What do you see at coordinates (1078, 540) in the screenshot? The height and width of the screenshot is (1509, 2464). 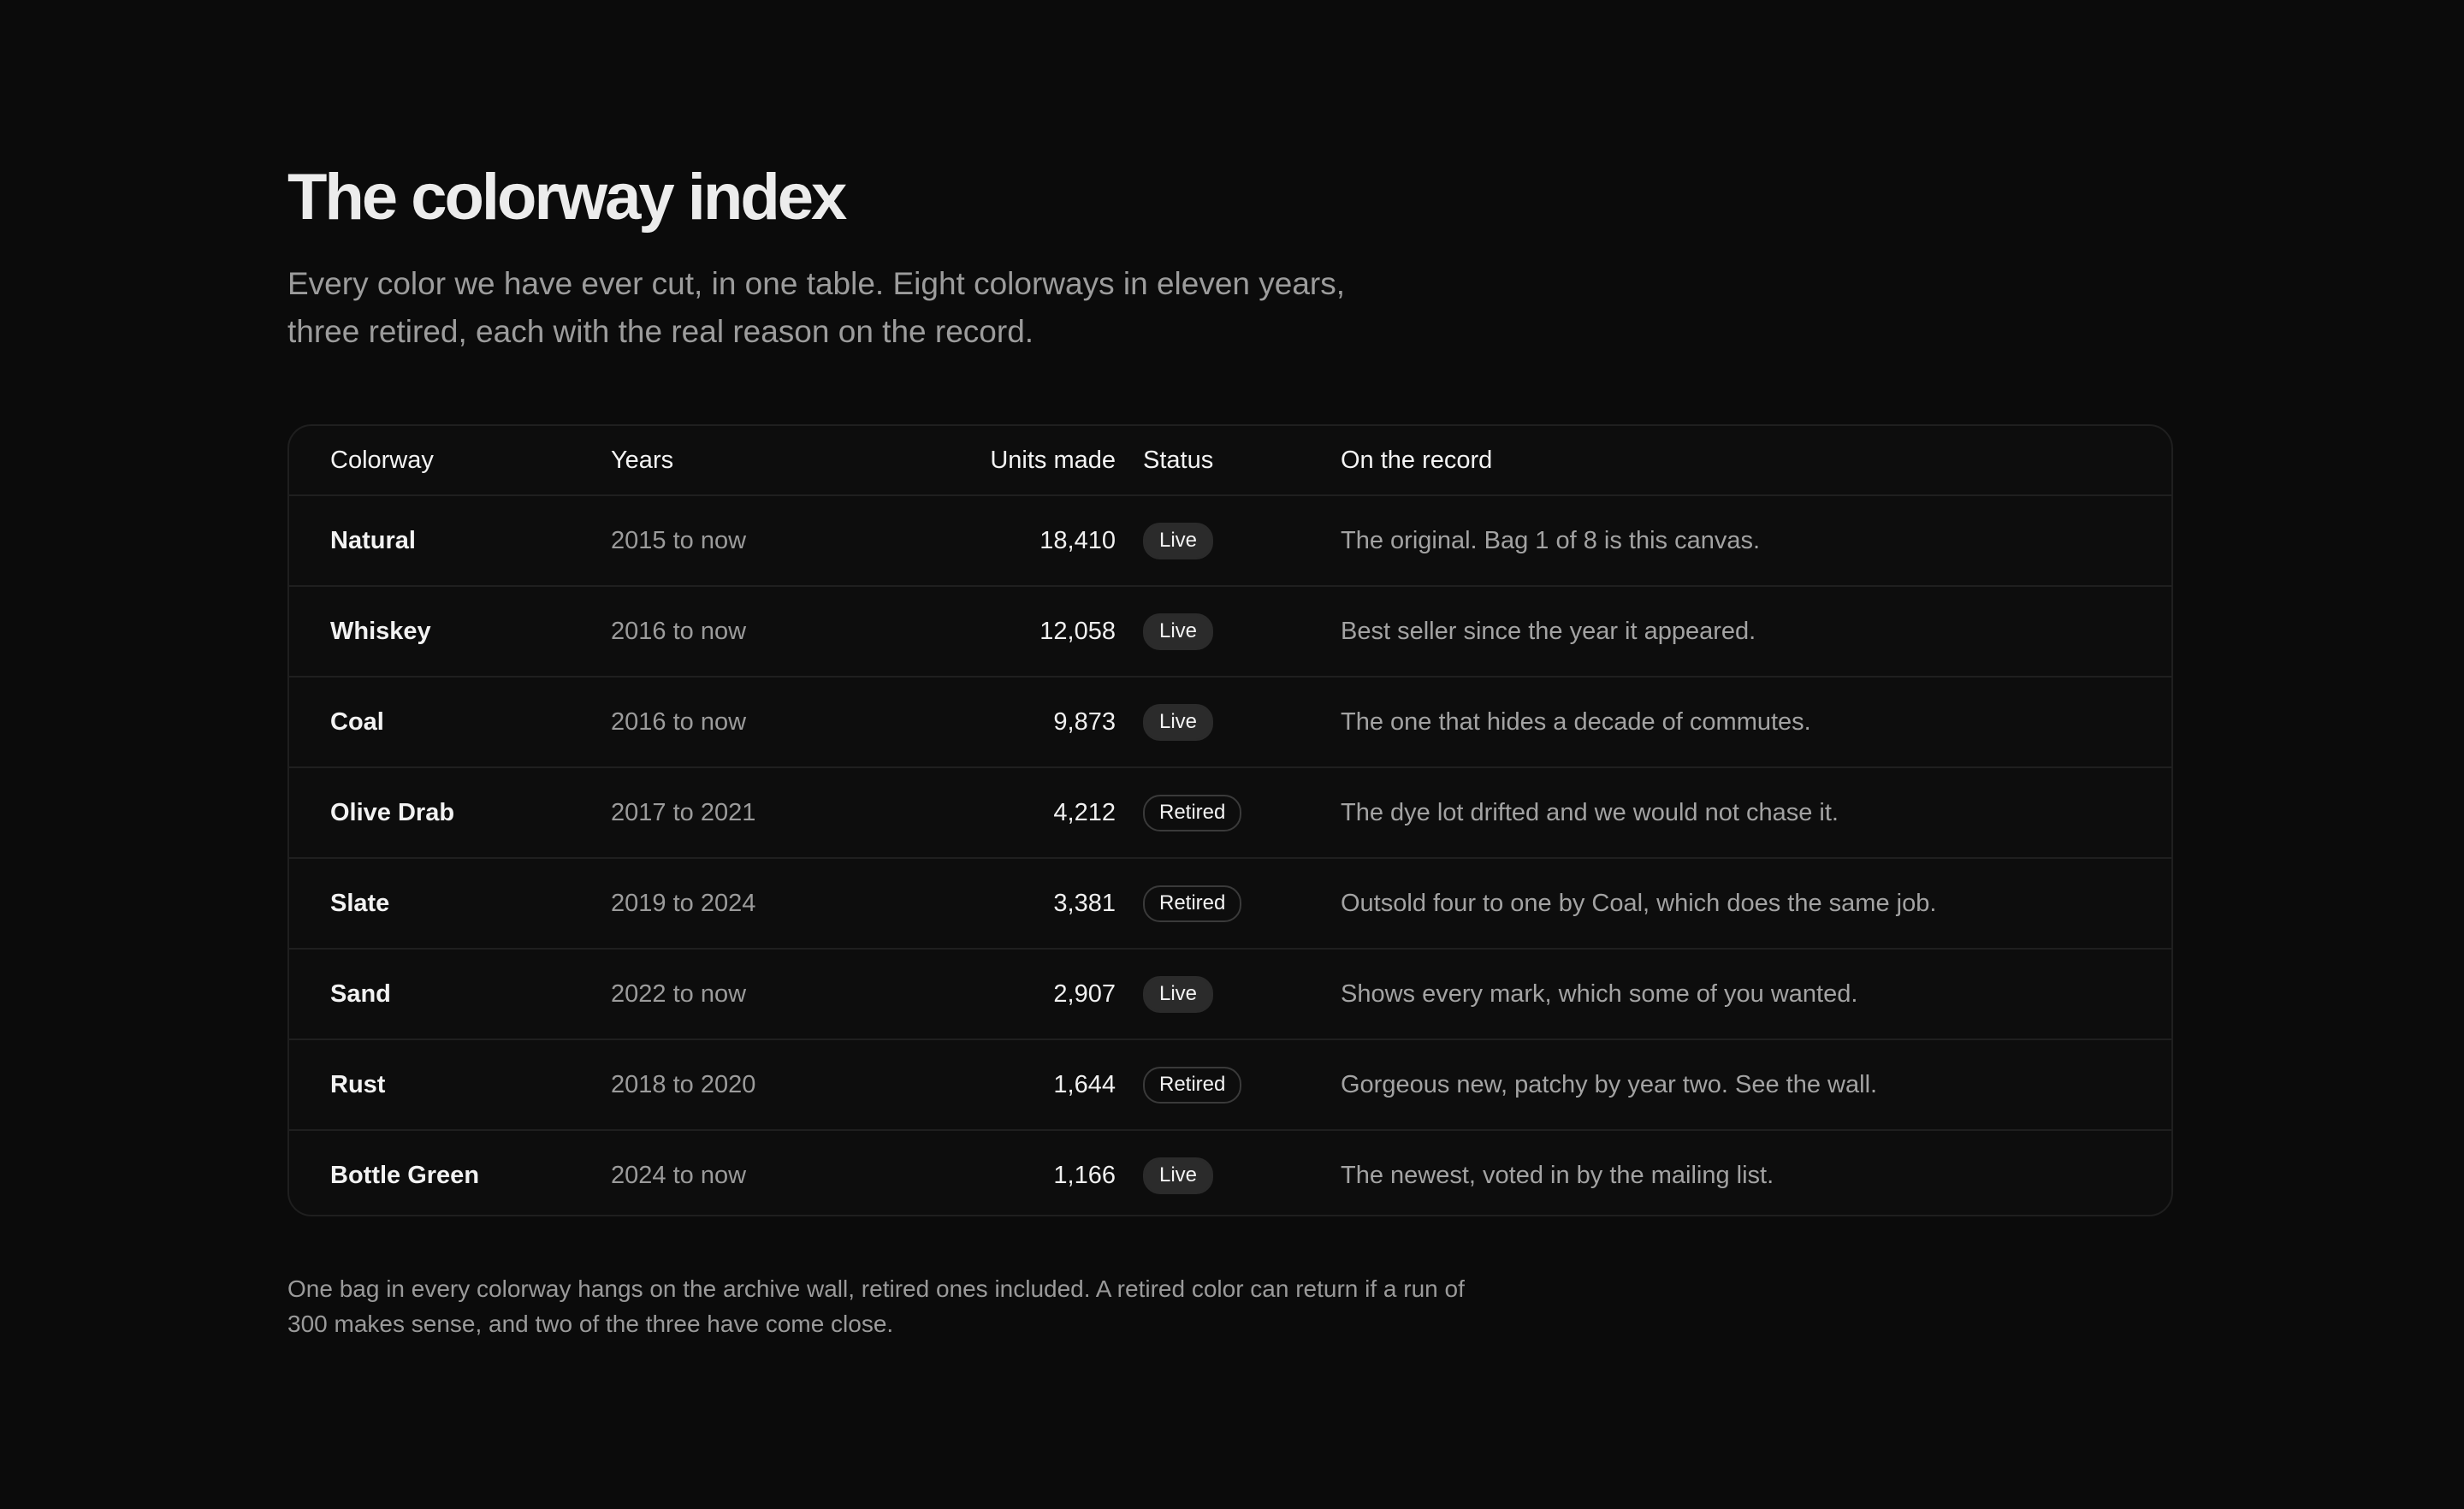 I see `units-made: 18,410` at bounding box center [1078, 540].